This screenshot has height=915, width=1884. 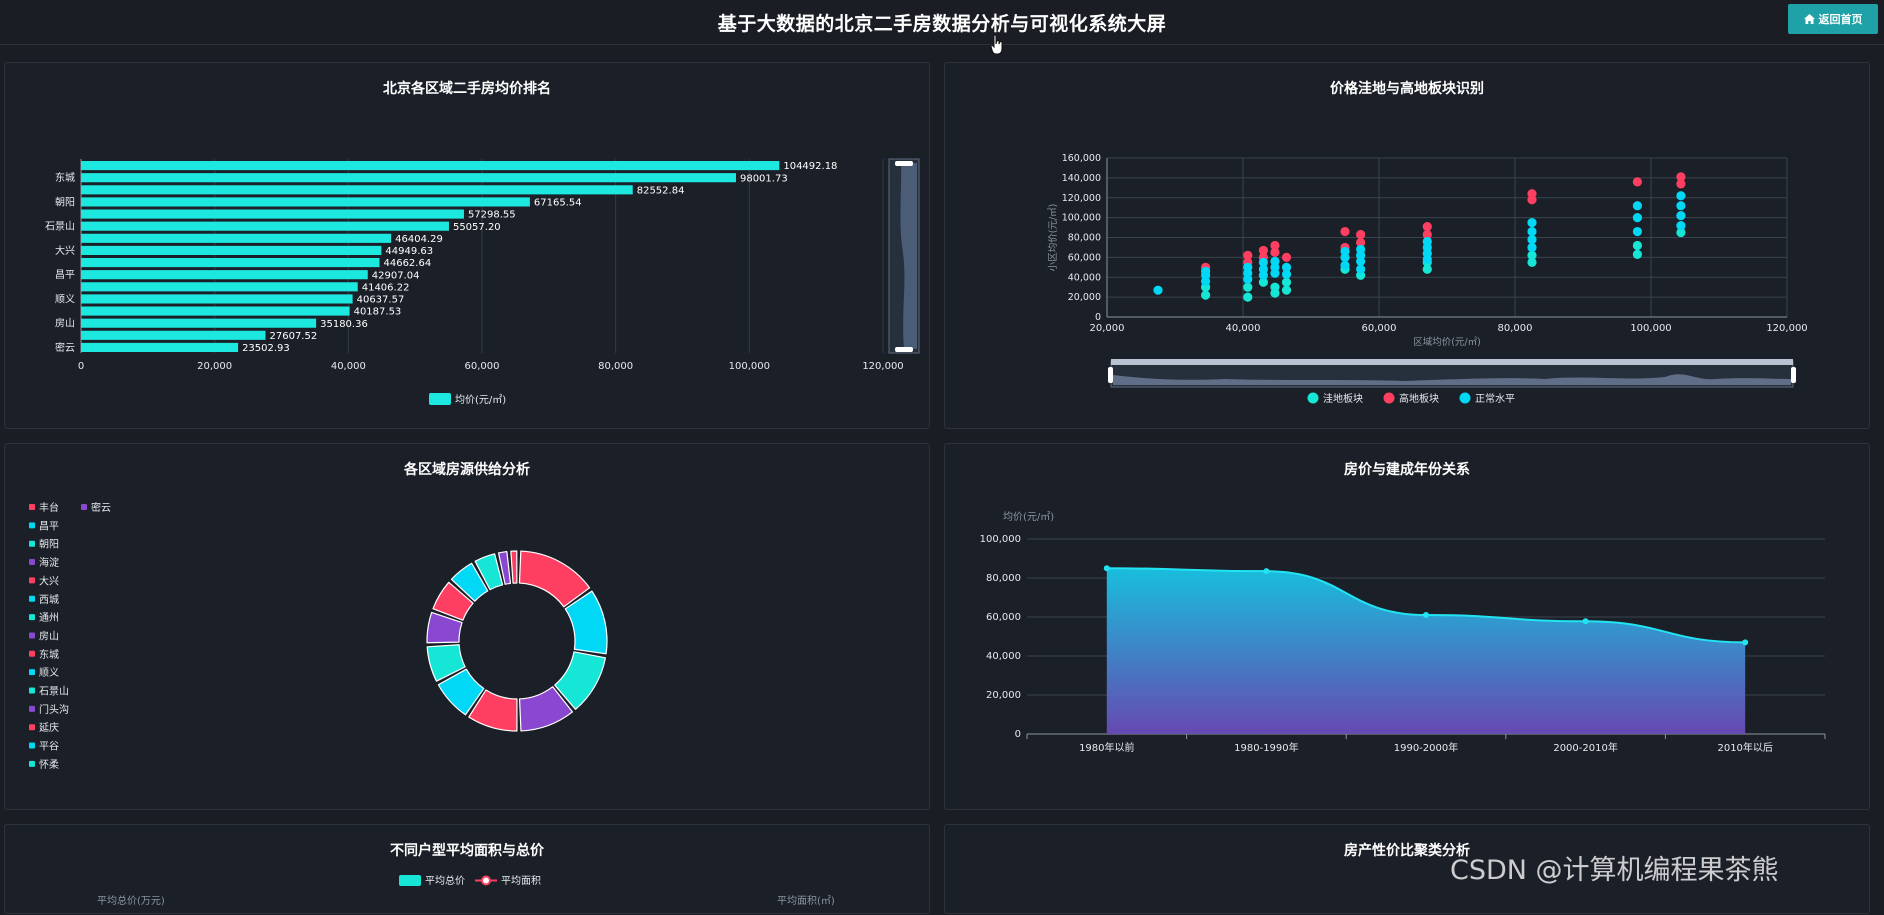 What do you see at coordinates (1793, 375) in the screenshot?
I see `datazoom-handle-right` at bounding box center [1793, 375].